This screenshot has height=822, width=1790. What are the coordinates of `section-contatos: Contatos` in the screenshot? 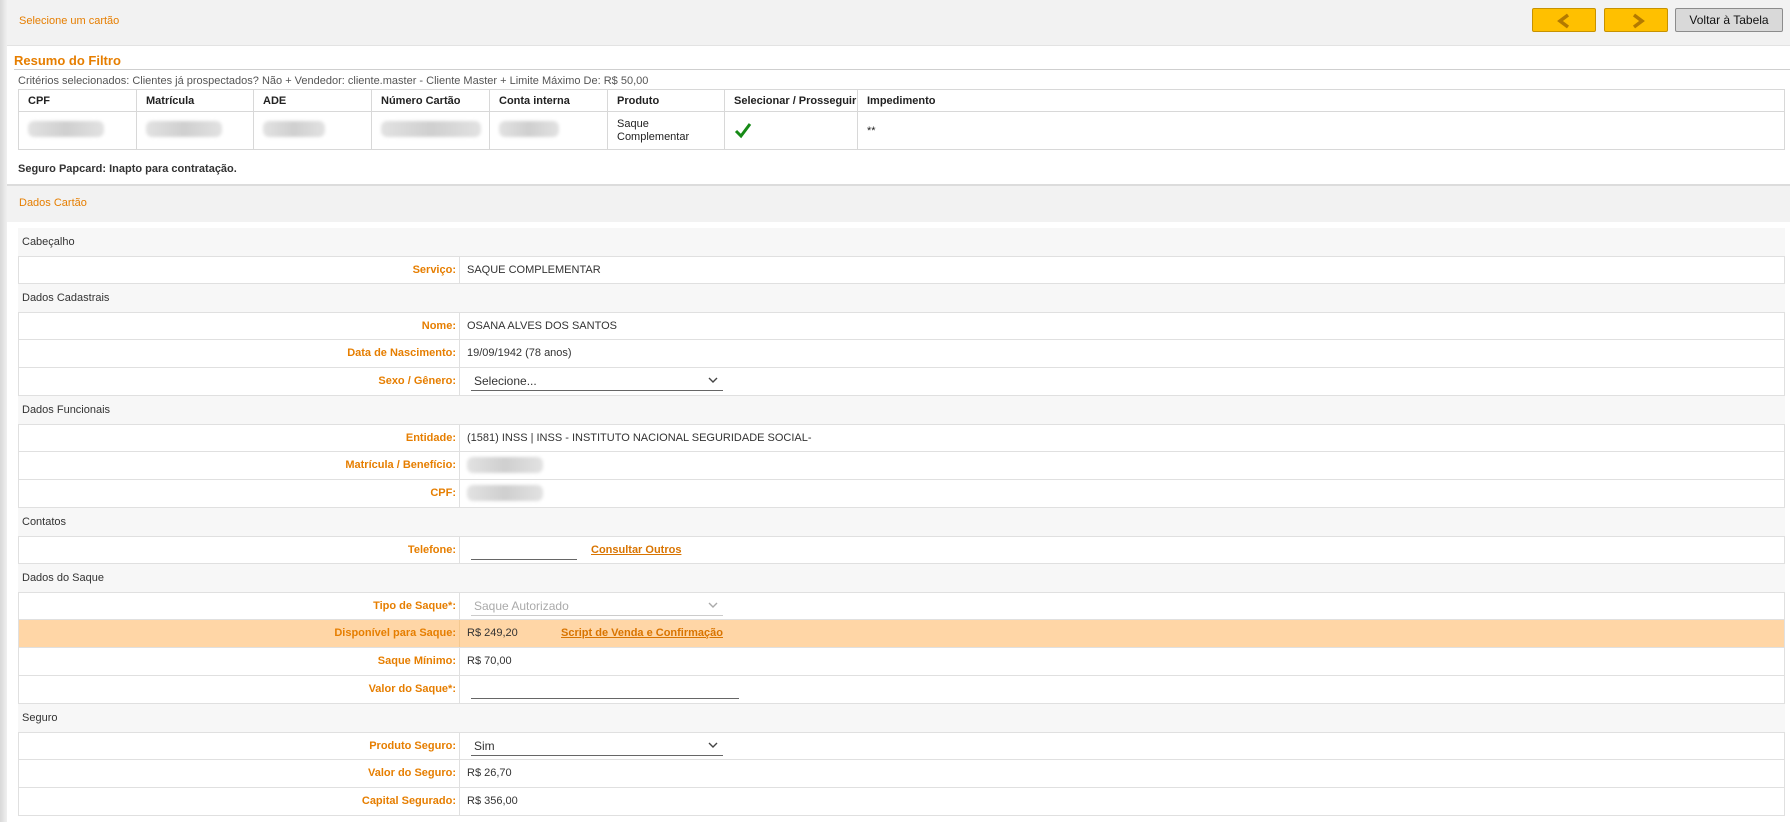 It's located at (901, 522).